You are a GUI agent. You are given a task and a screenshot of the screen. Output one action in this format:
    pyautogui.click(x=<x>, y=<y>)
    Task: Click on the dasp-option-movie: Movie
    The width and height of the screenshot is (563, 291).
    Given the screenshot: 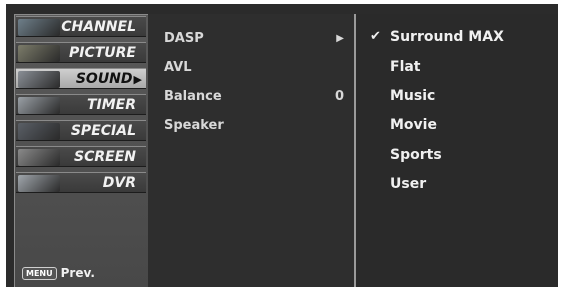 What is the action you would take?
    pyautogui.click(x=470, y=125)
    